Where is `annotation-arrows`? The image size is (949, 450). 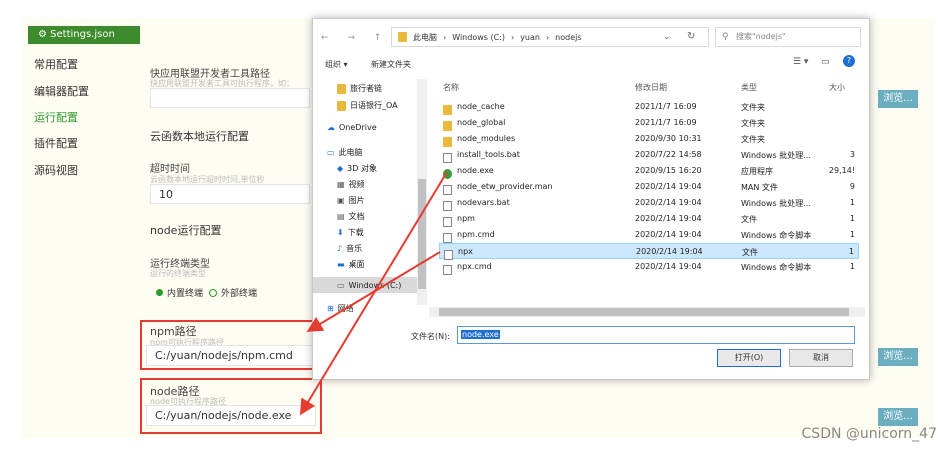
annotation-arrows is located at coordinates (373, 293).